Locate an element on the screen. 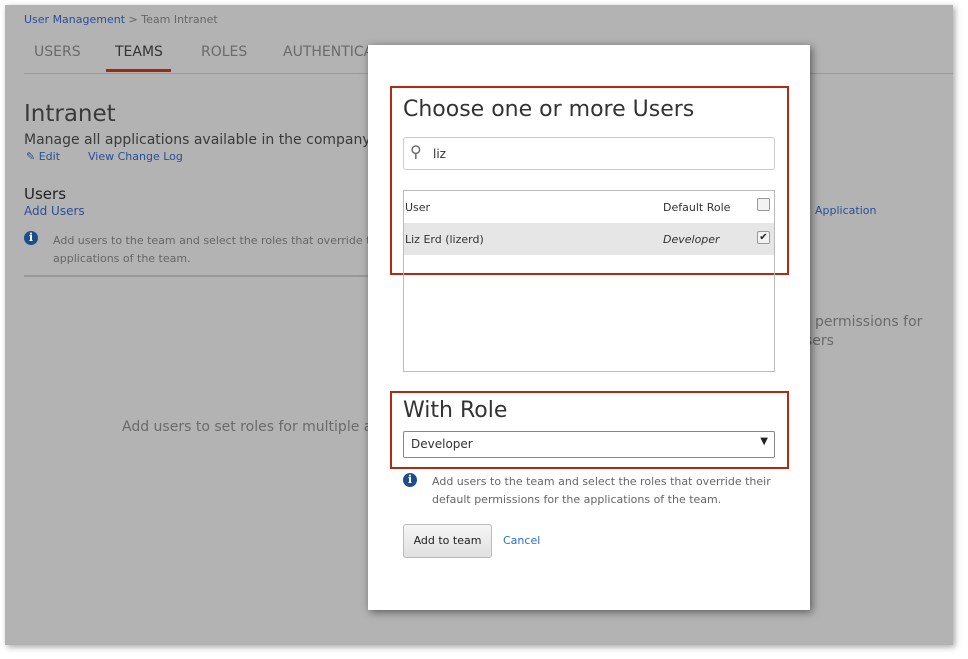 The width and height of the screenshot is (968, 659). row-checkbox: ✔ is located at coordinates (763, 237).